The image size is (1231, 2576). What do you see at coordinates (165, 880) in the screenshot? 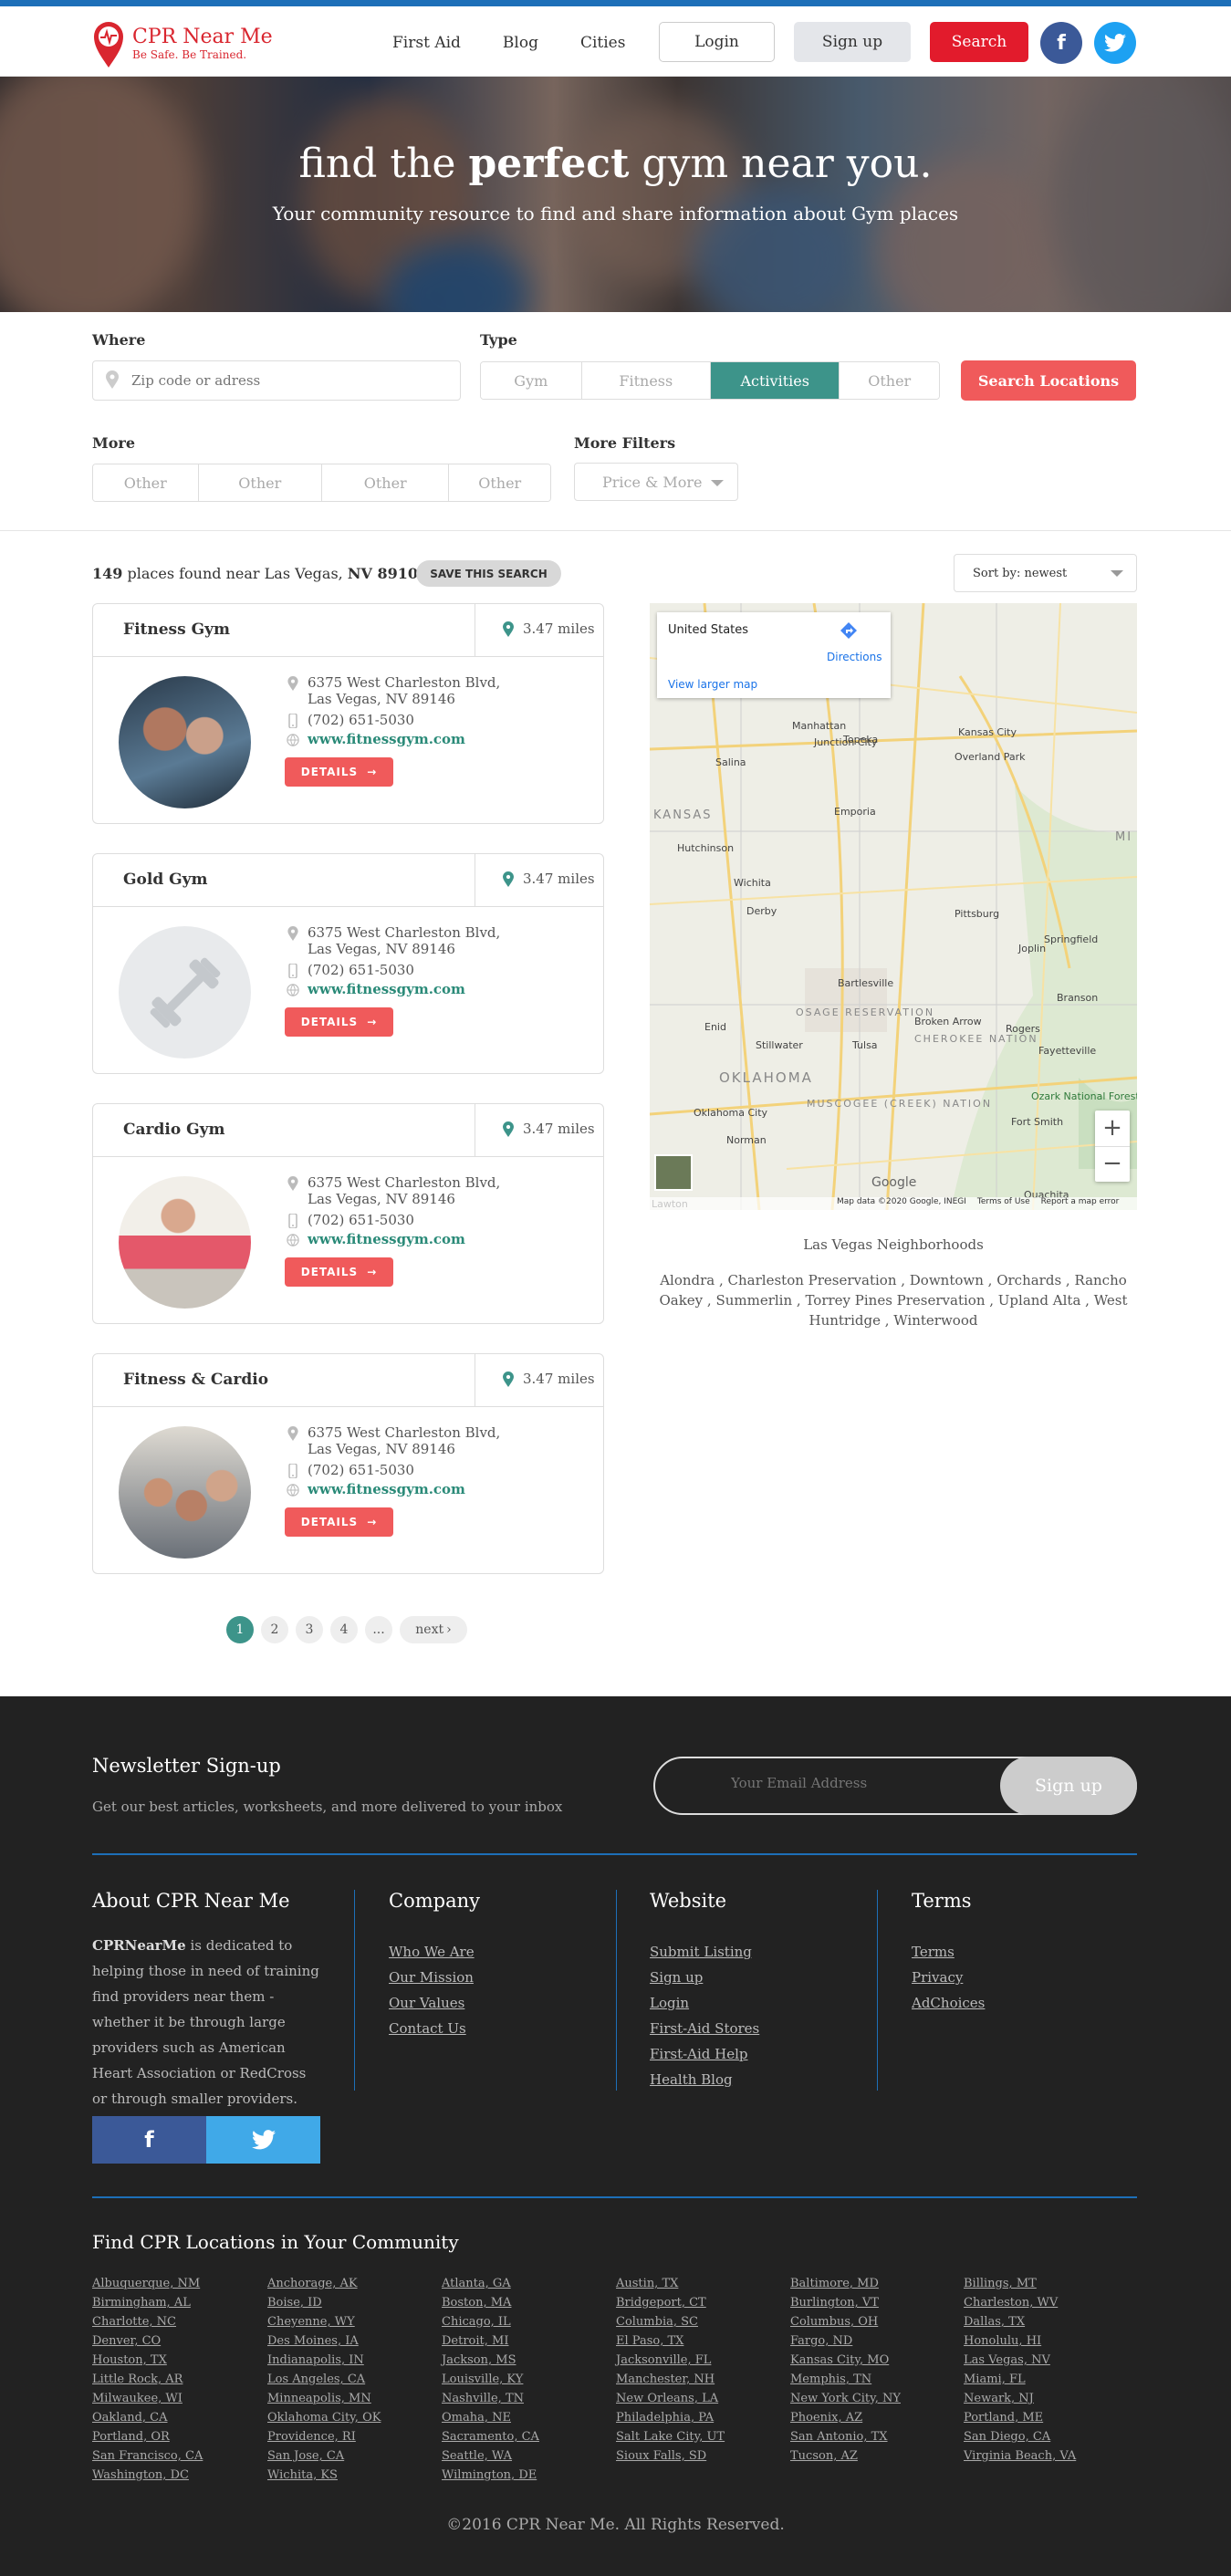
I see `listing-title: Gold Gym` at bounding box center [165, 880].